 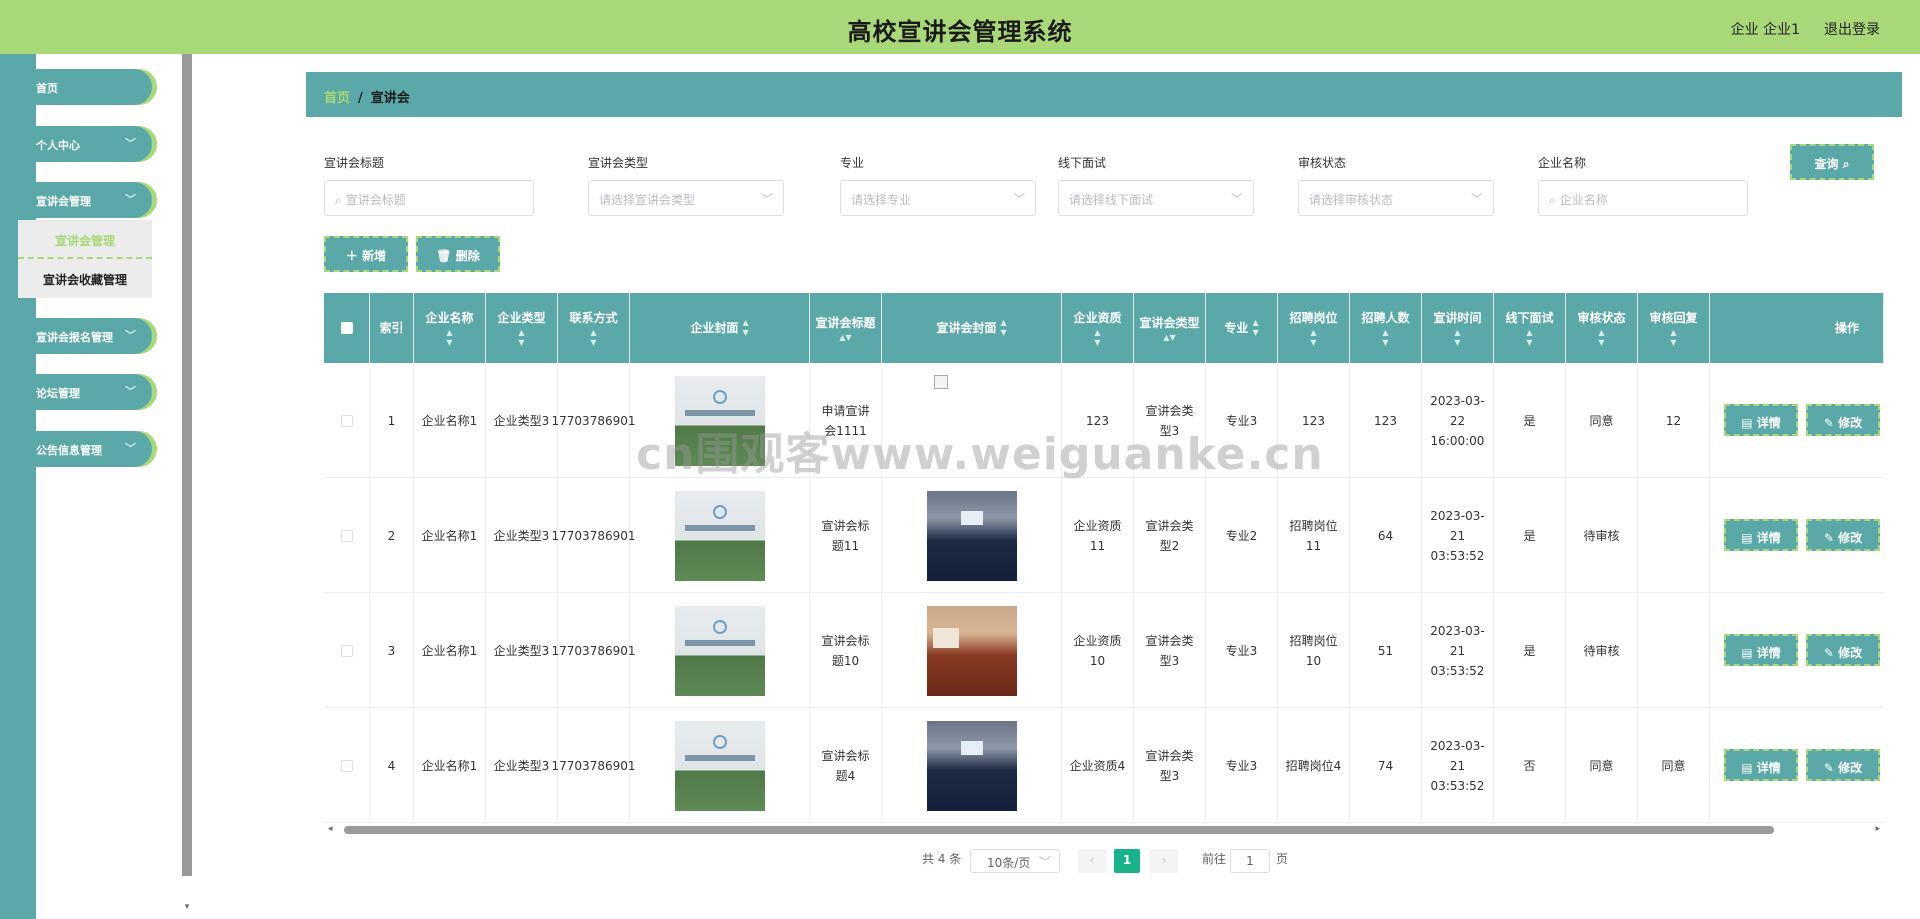 I want to click on sidebar-item-personal-center: 个人中心 ﹀, so click(x=85, y=144).